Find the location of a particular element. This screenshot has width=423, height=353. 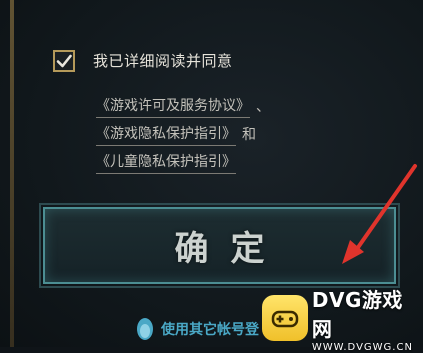

site-watermark: DVG游戏网 WWW.DVGWG.CN is located at coordinates (342, 320).